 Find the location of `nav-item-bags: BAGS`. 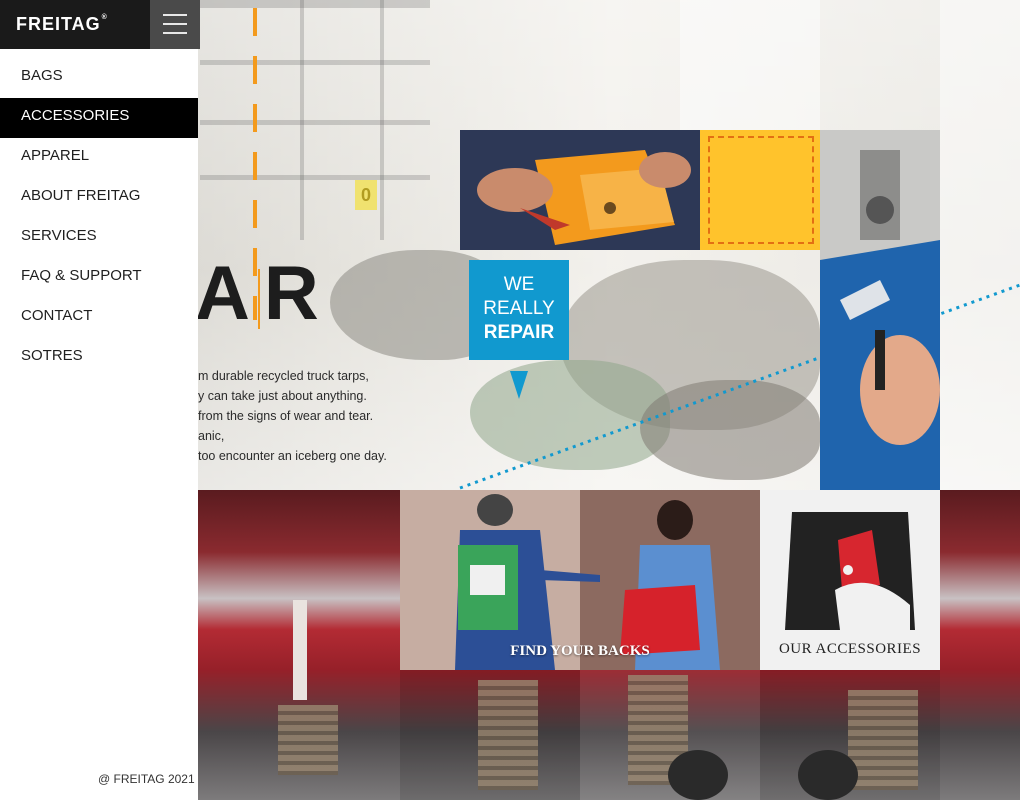

nav-item-bags: BAGS is located at coordinates (99, 78).